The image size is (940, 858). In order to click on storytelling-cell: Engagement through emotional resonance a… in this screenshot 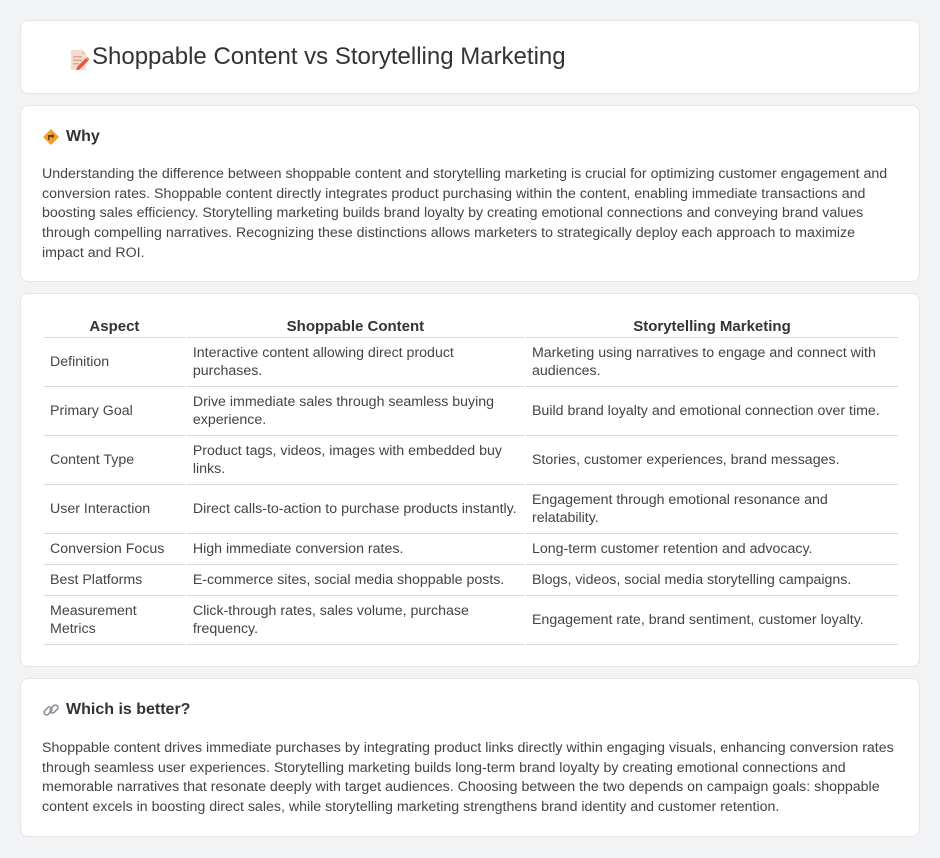, I will do `click(711, 509)`.